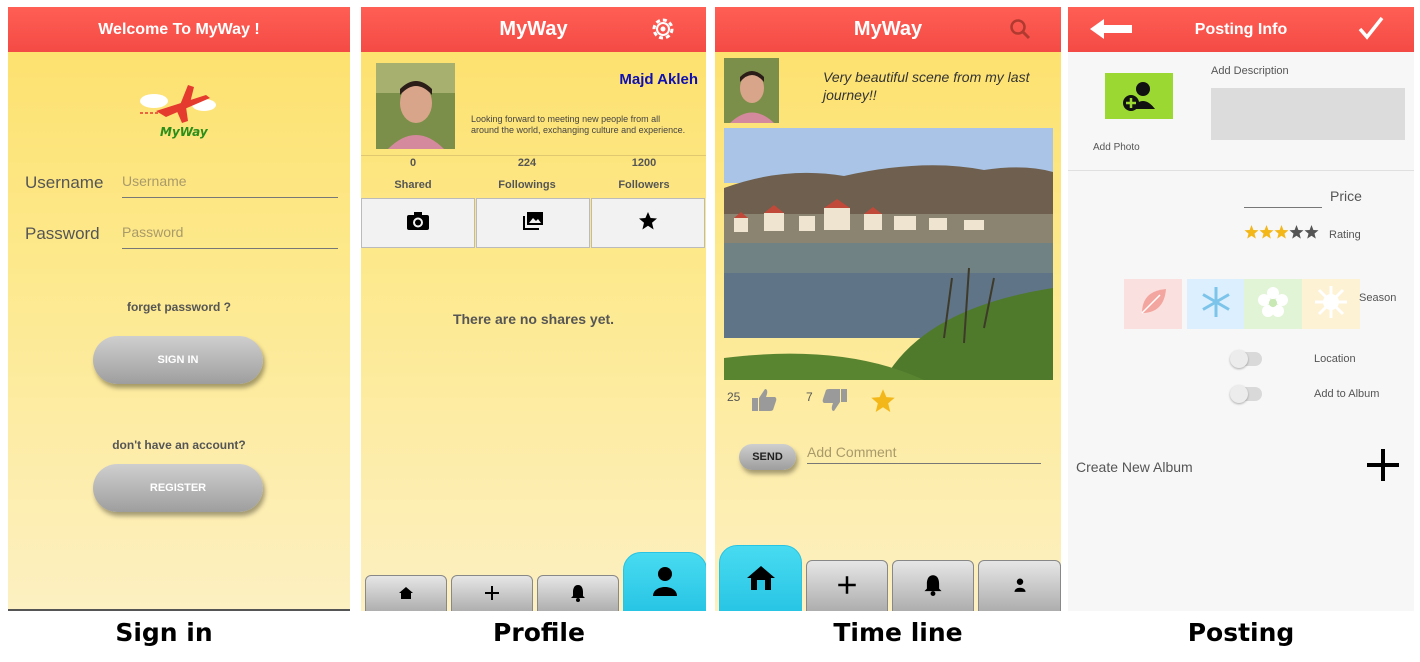  What do you see at coordinates (527, 185) in the screenshot?
I see `stat-followings-label: Followings` at bounding box center [527, 185].